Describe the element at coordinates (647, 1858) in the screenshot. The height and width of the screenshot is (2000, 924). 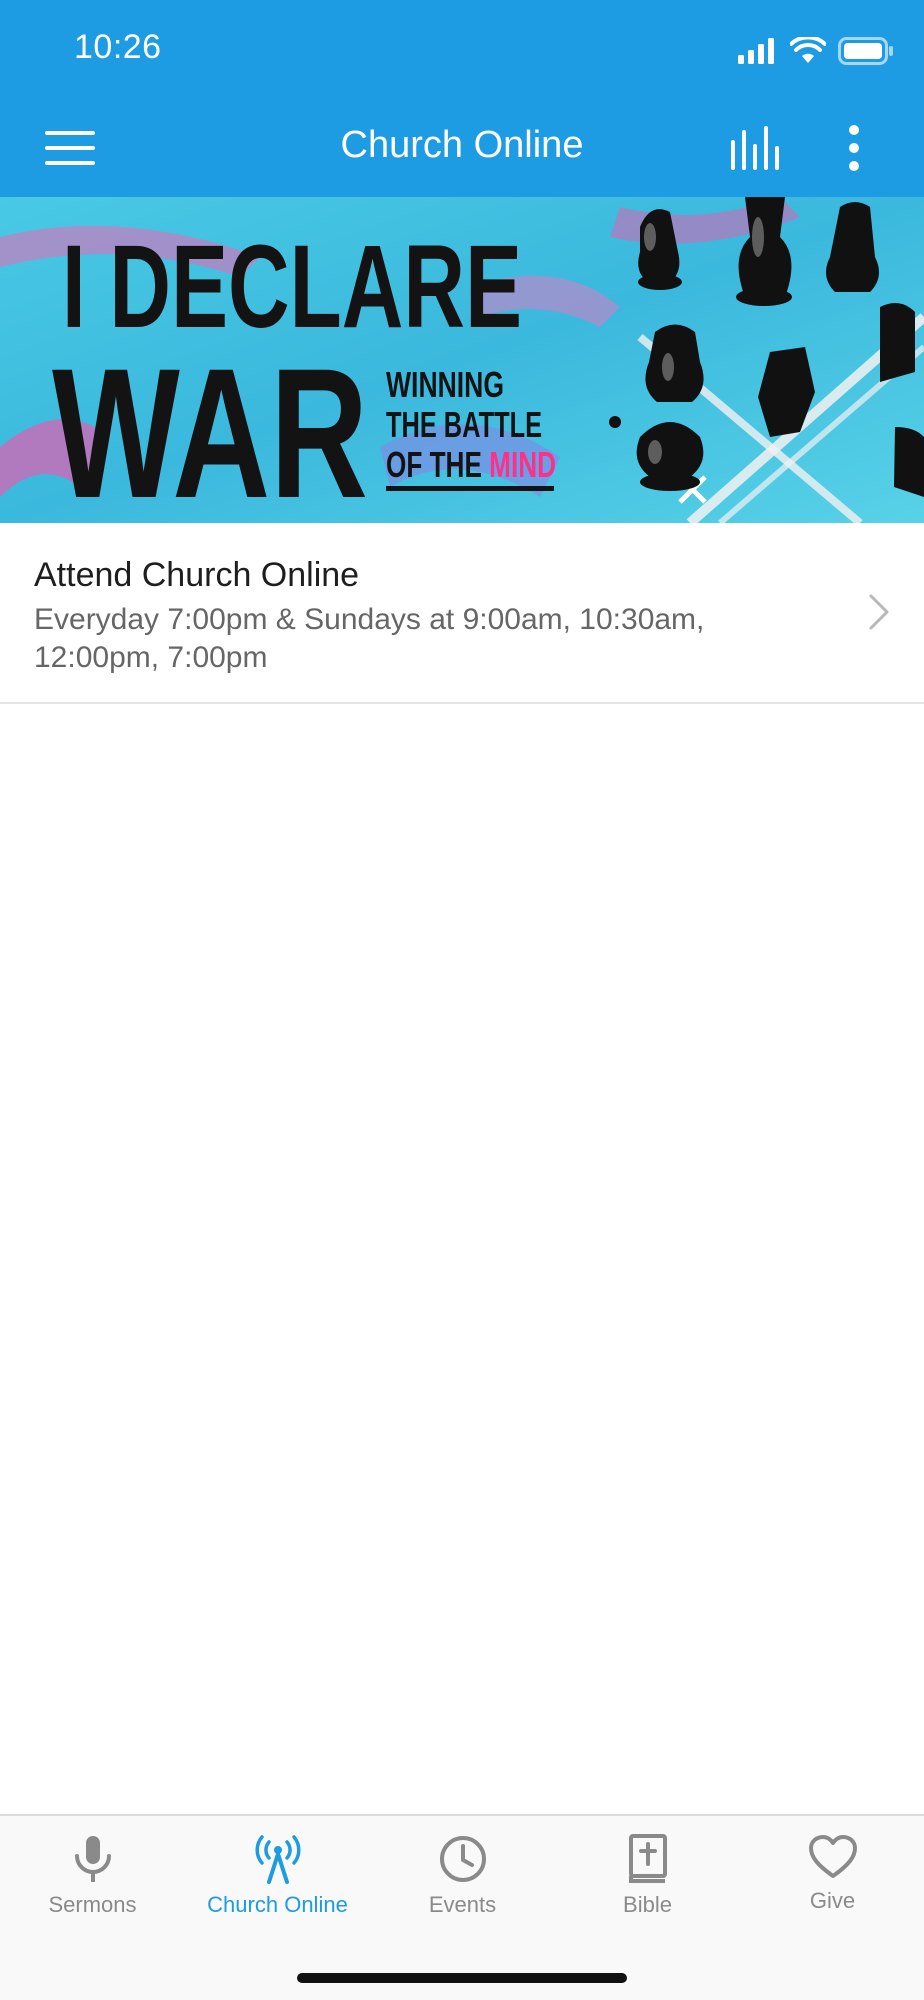
I see `bible-icon` at that location.